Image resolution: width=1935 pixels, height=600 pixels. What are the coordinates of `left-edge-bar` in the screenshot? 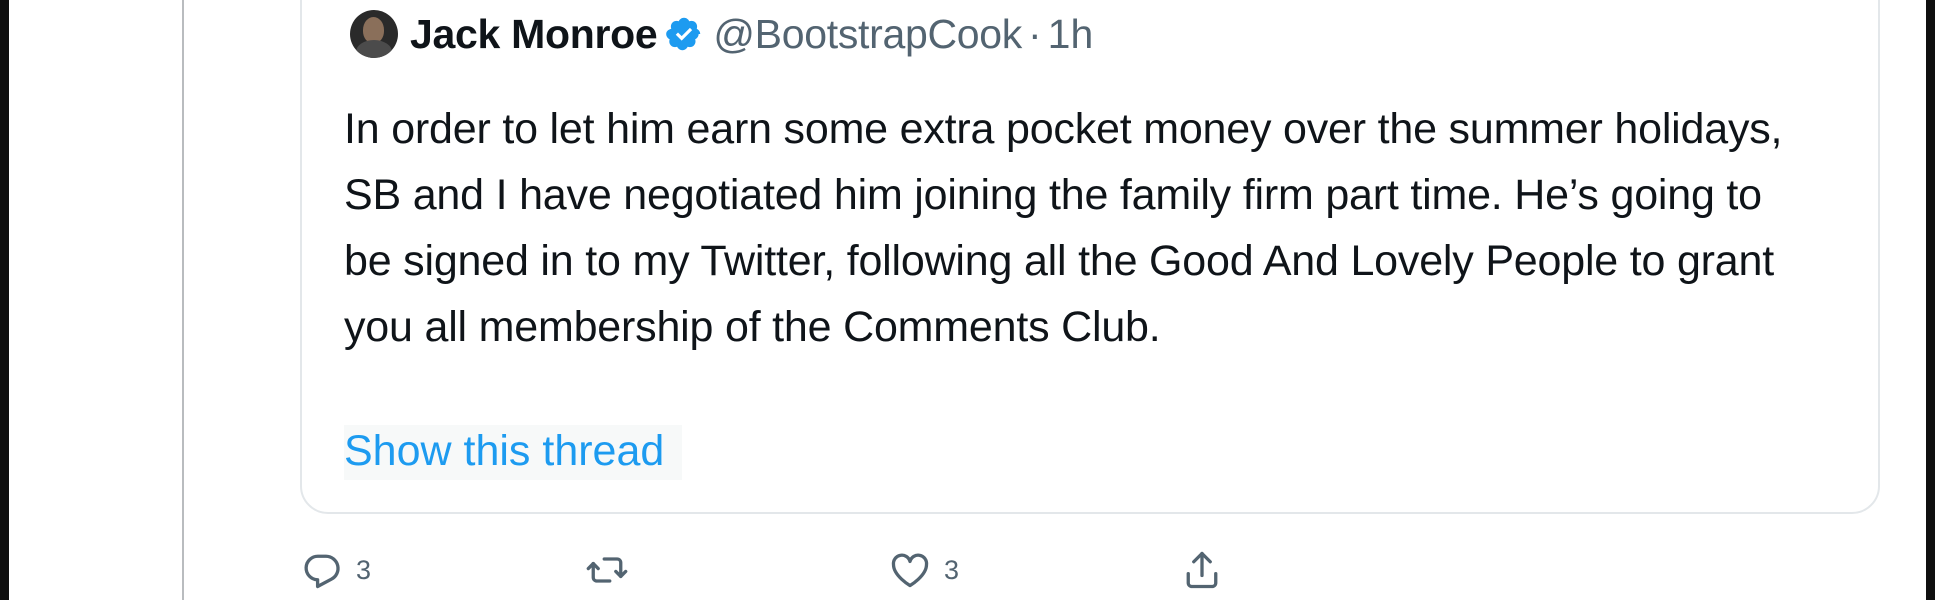 It's located at (4, 300).